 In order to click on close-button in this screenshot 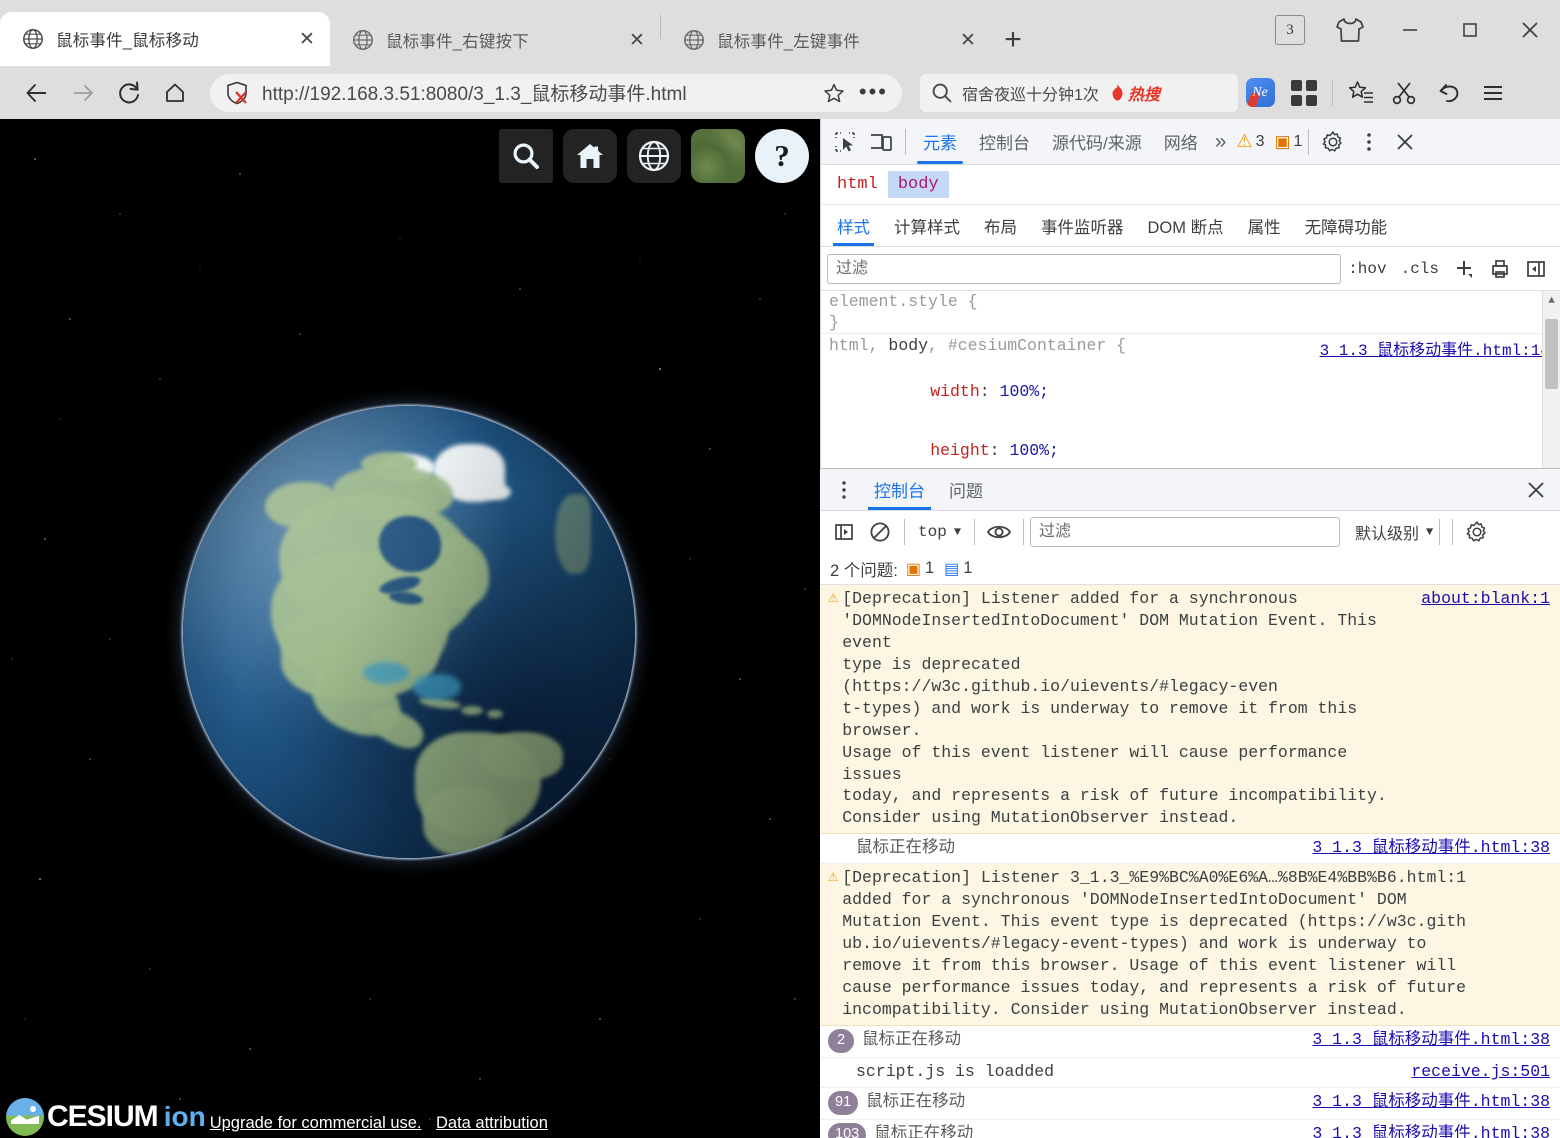, I will do `click(1530, 30)`.